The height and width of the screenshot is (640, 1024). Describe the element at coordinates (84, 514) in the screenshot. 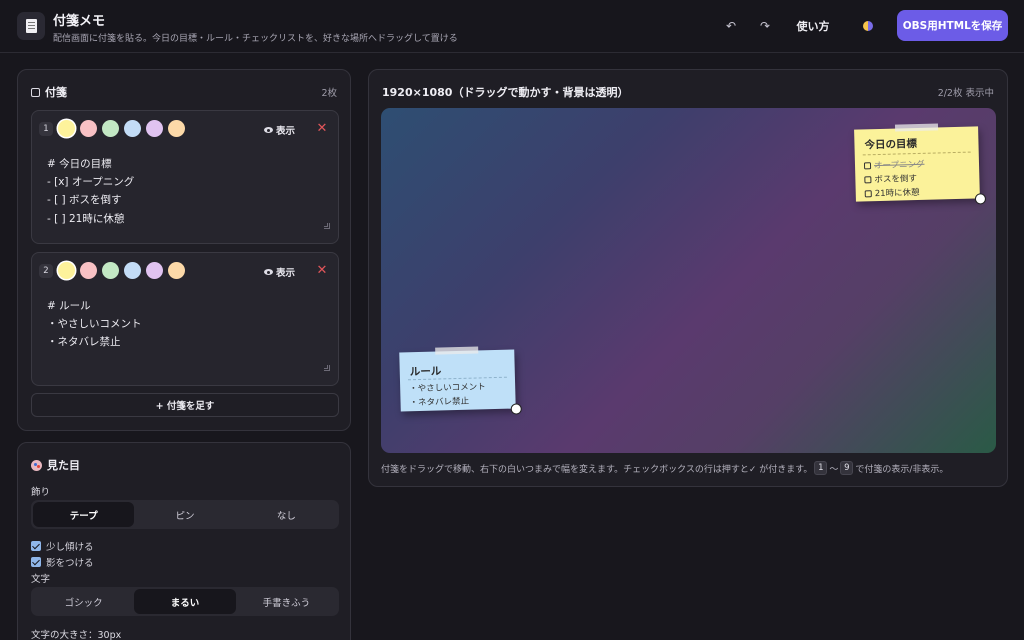

I see `decoration-option-tape: テープ` at that location.